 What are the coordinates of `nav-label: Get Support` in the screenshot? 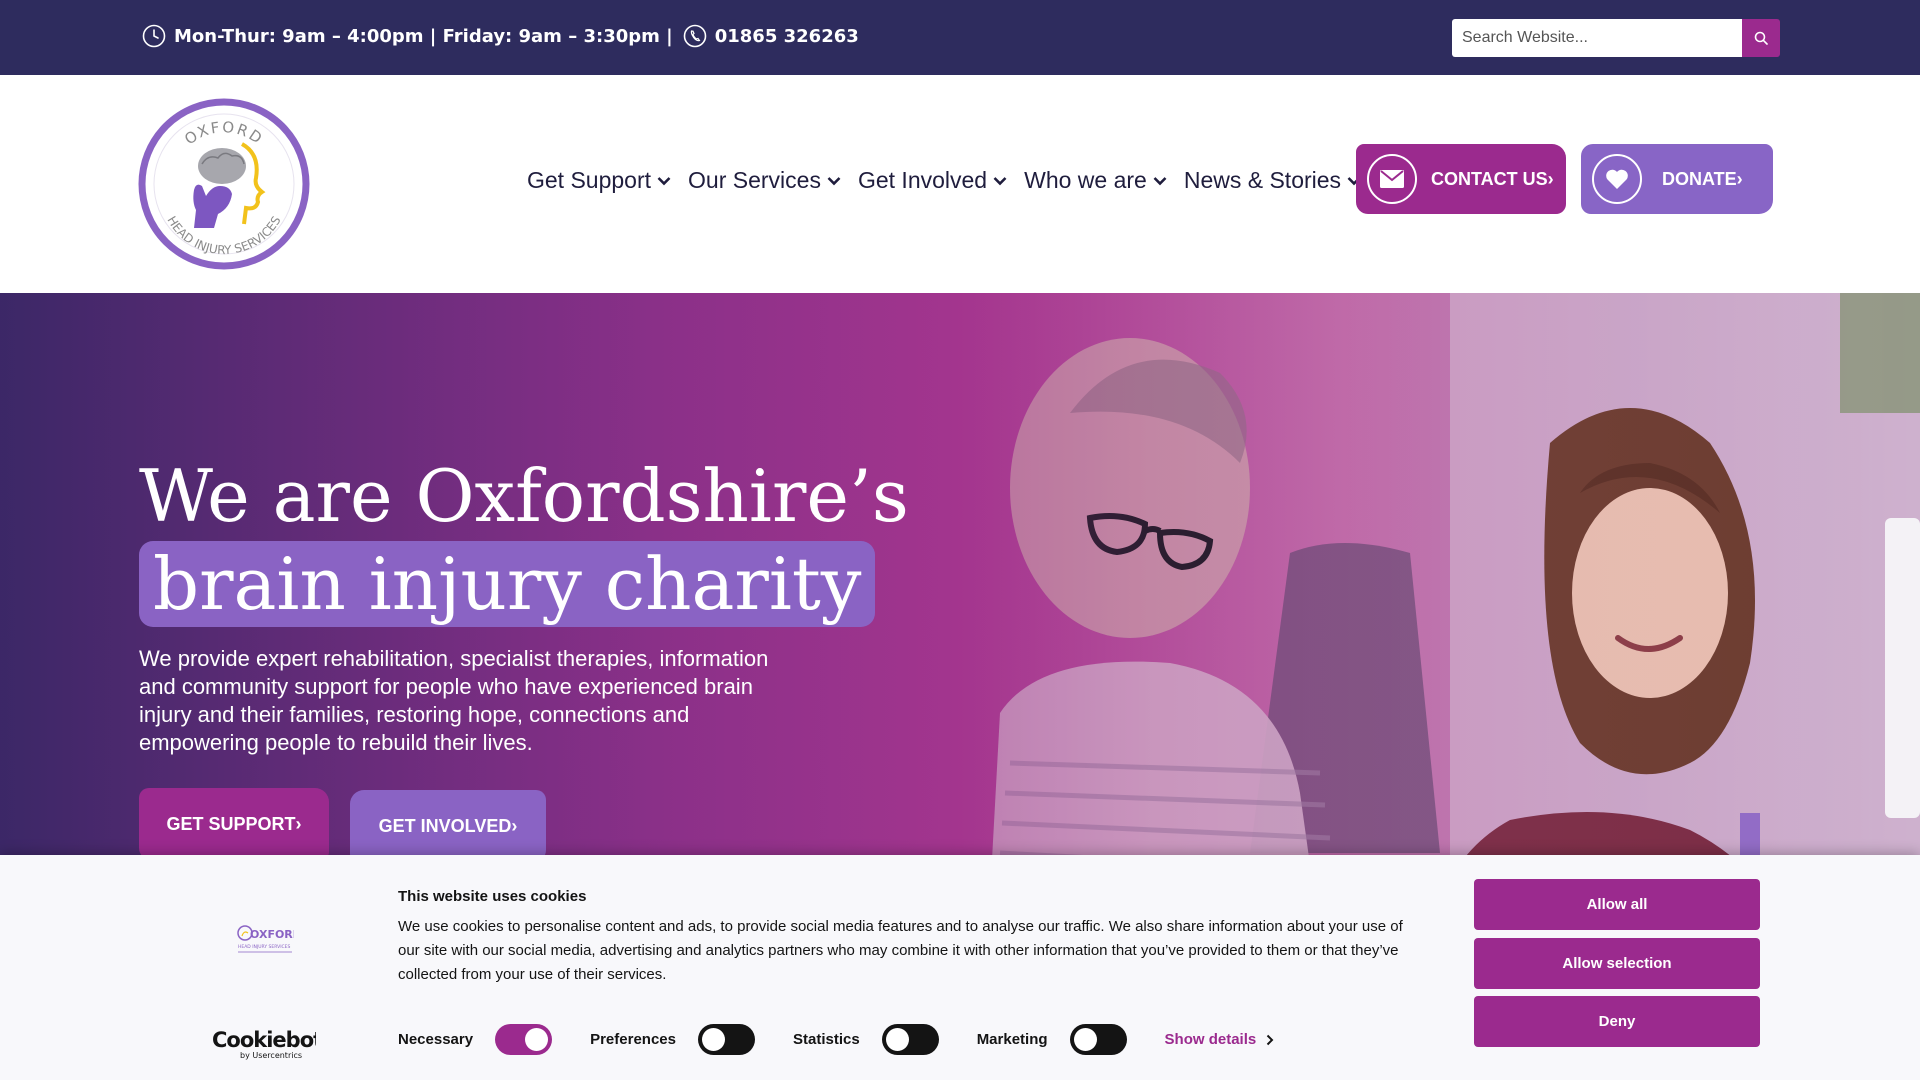 It's located at (589, 180).